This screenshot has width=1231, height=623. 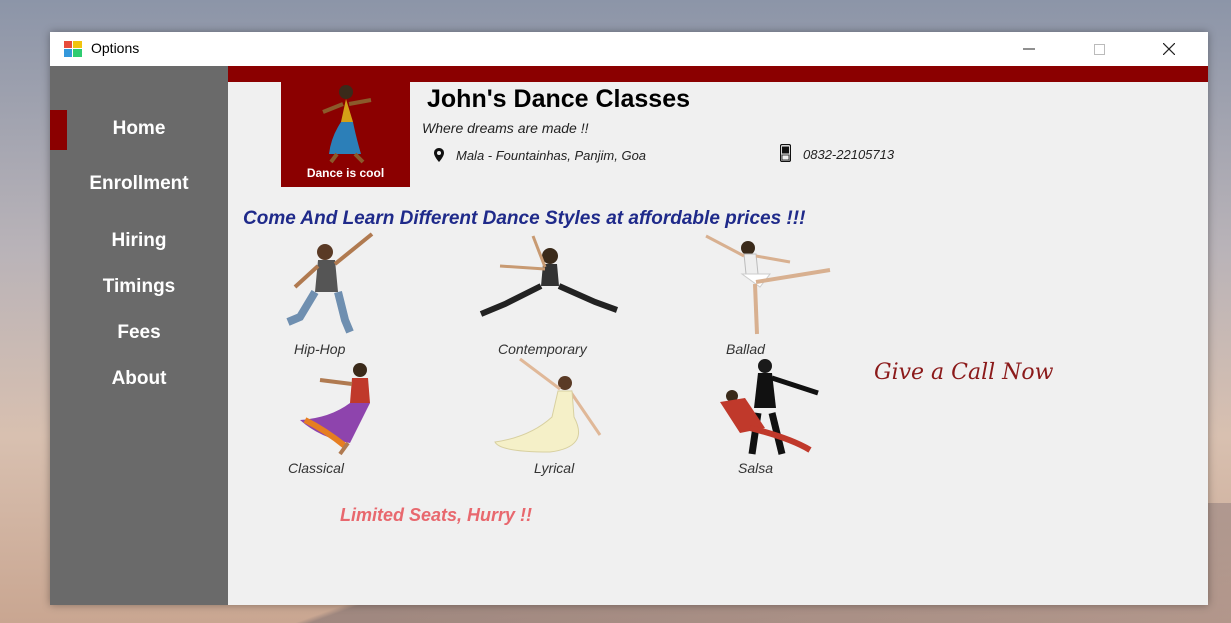 I want to click on ballad-dancer-image, so click(x=768, y=284).